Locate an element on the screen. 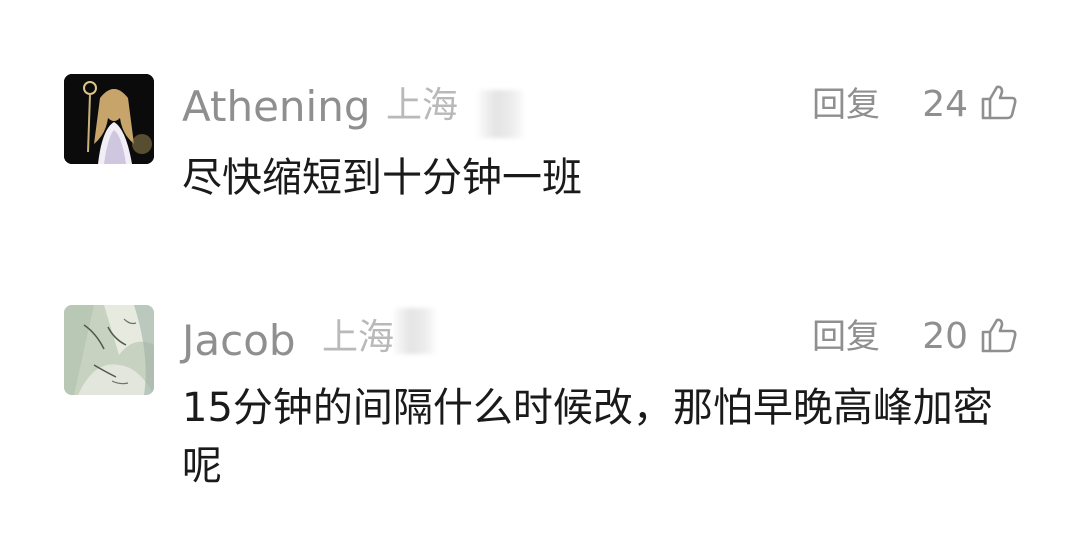  landscape-sketch-avatar-icon is located at coordinates (109, 350).